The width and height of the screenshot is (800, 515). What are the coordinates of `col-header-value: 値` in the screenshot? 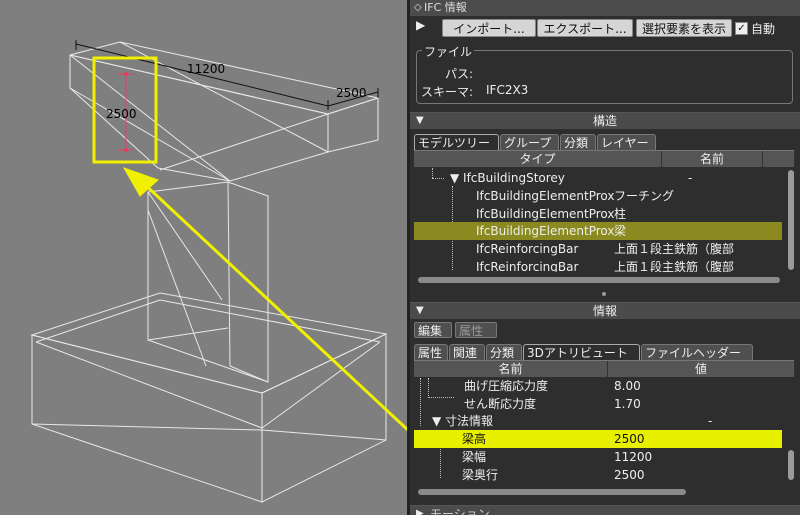 It's located at (701, 369).